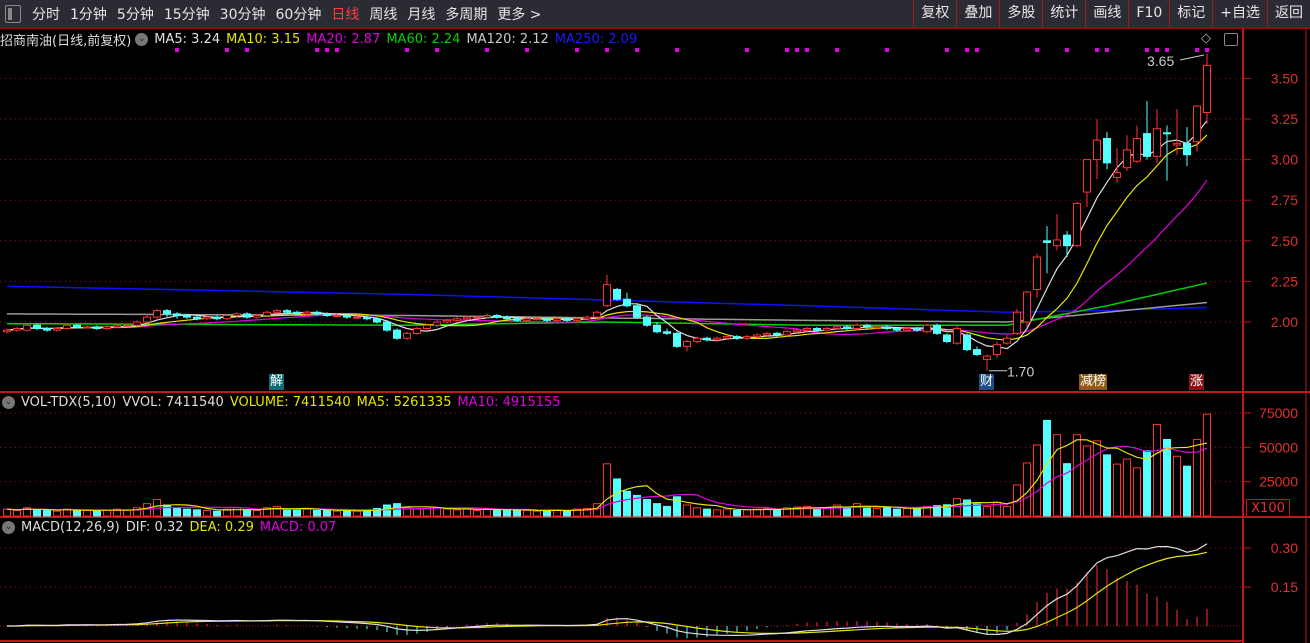  What do you see at coordinates (1093, 382) in the screenshot?
I see `event-tag: 减榜` at bounding box center [1093, 382].